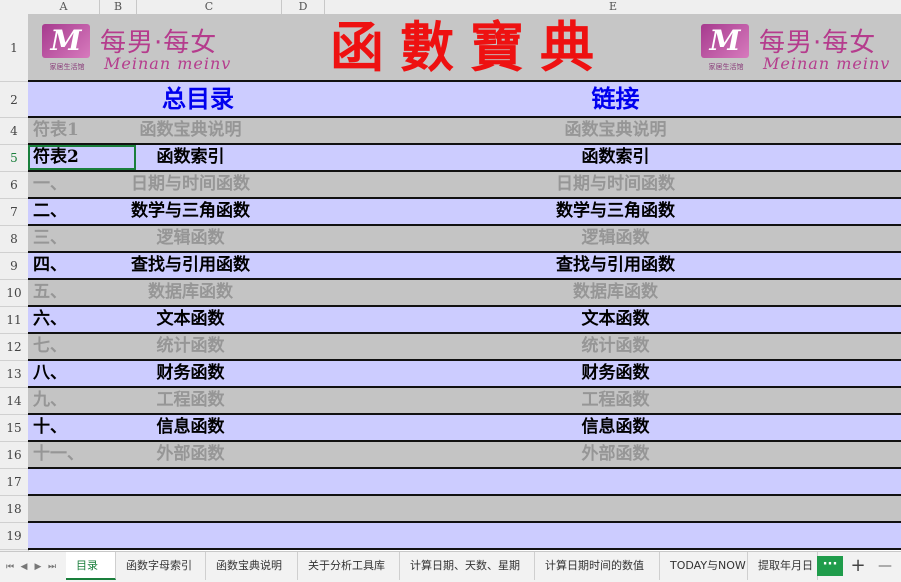  I want to click on table-row: 八、 财务函数 财务函数, so click(464, 374).